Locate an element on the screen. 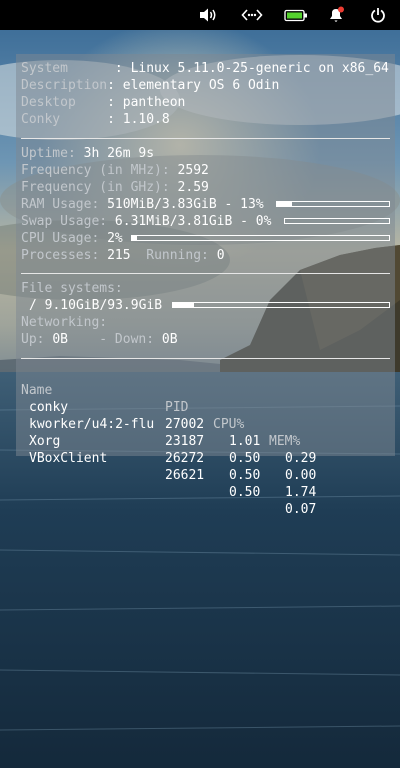 The height and width of the screenshot is (768, 400). cpu-row: CPU Usage: 2% is located at coordinates (72, 238).